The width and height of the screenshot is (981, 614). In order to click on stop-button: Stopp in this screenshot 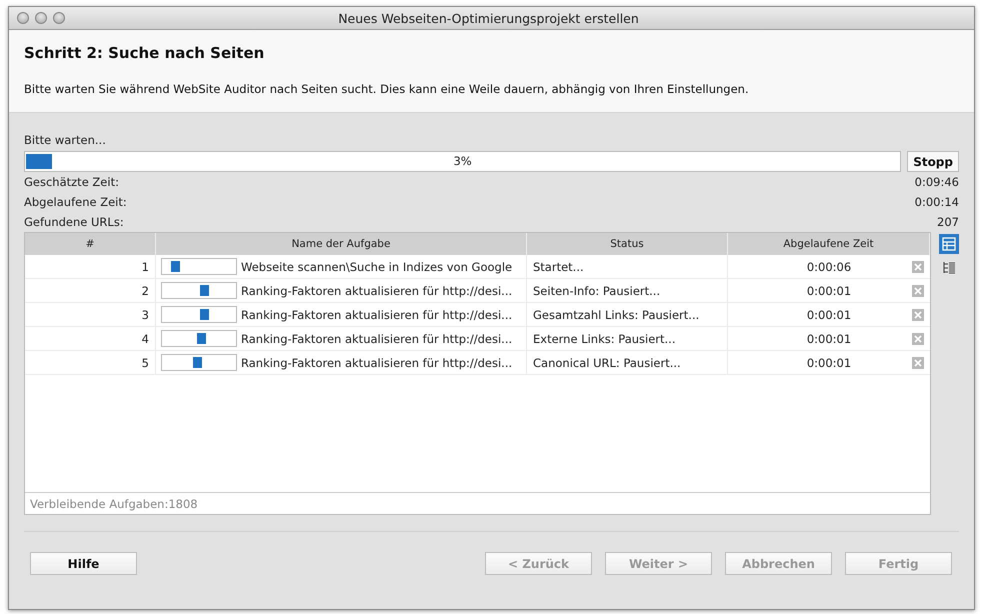, I will do `click(933, 161)`.